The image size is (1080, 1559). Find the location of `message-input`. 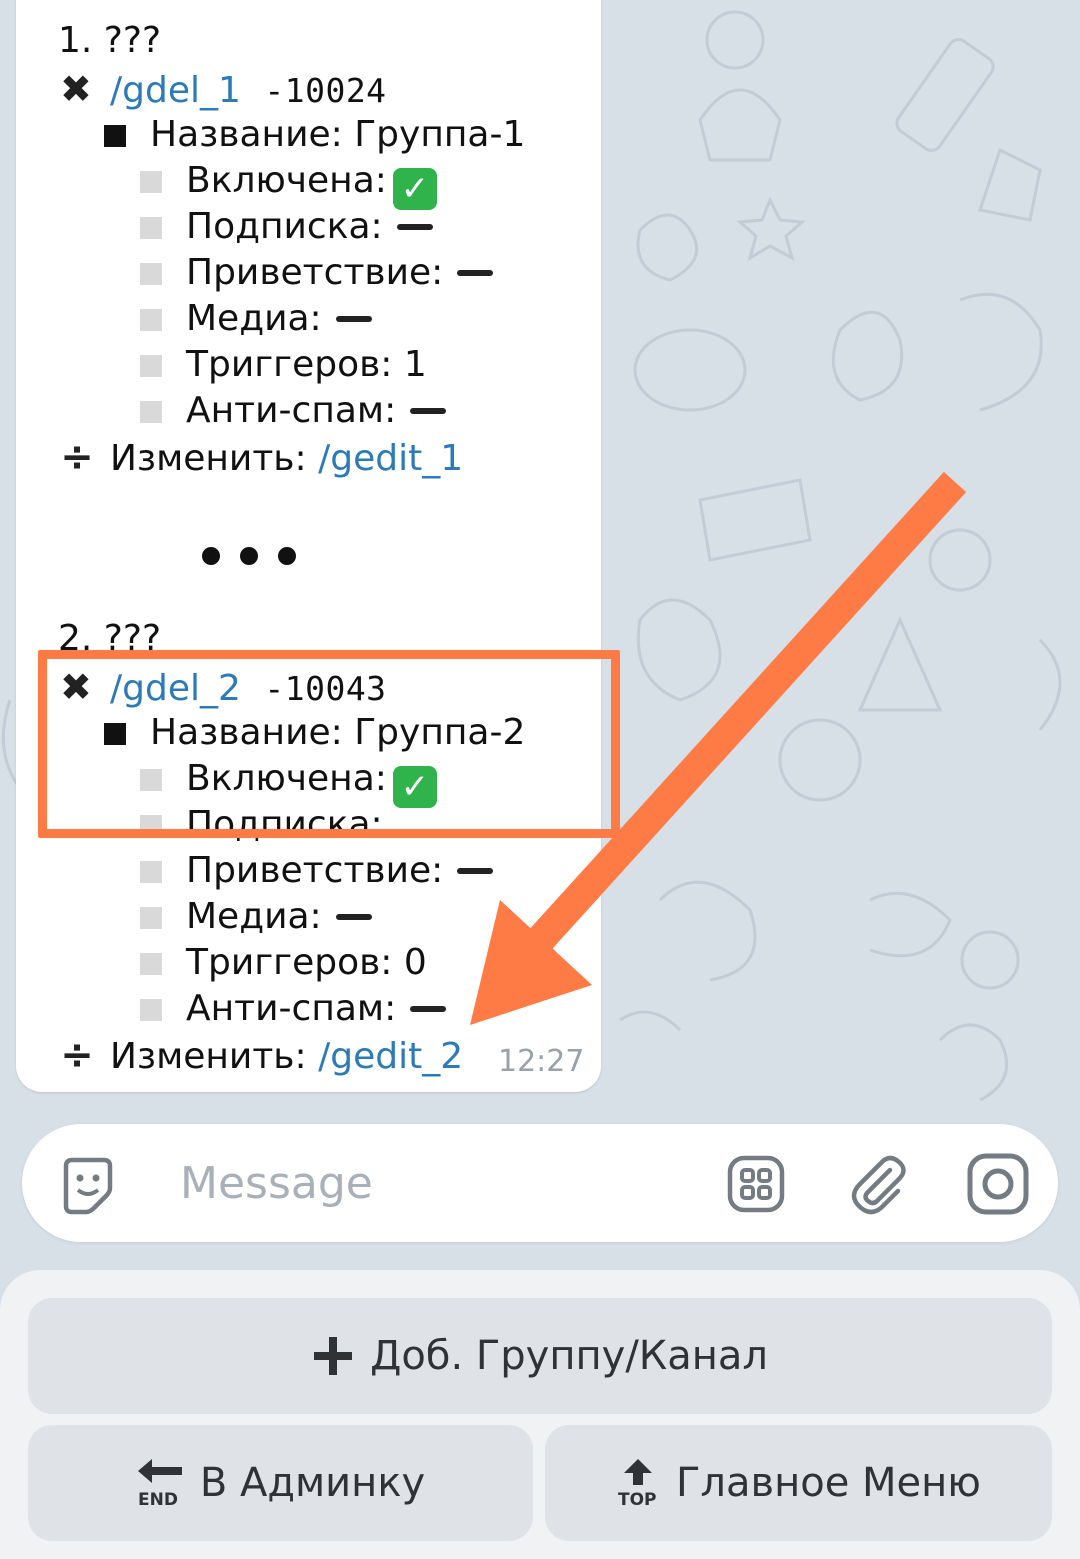

message-input is located at coordinates (440, 1183).